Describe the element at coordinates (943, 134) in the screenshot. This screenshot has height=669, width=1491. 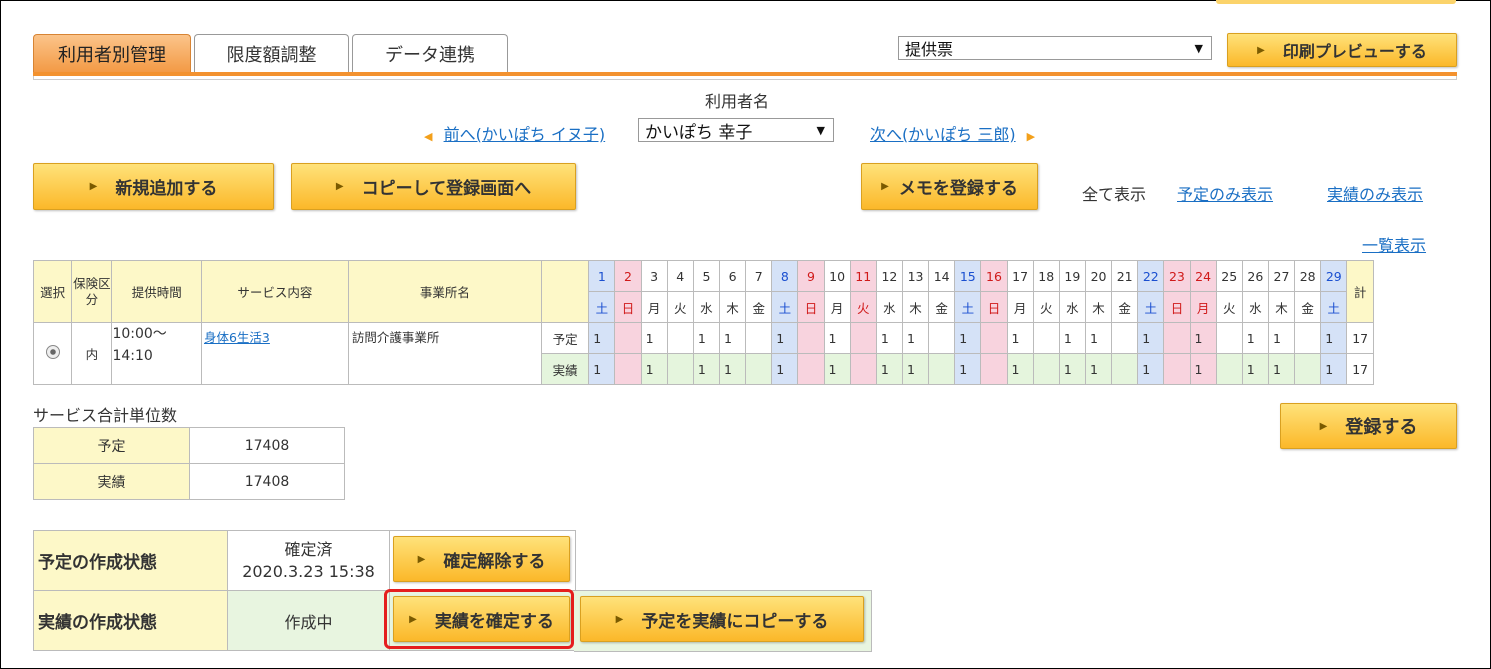
I see `next-user-link: 次へ(かいぽち 三郎)` at that location.